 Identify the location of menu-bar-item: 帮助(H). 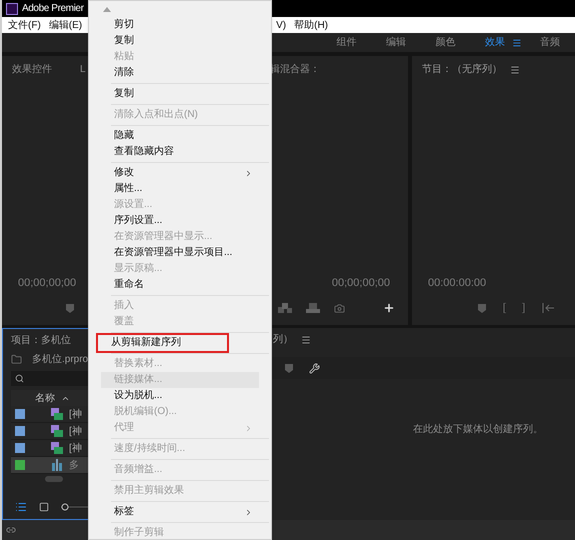
(311, 25).